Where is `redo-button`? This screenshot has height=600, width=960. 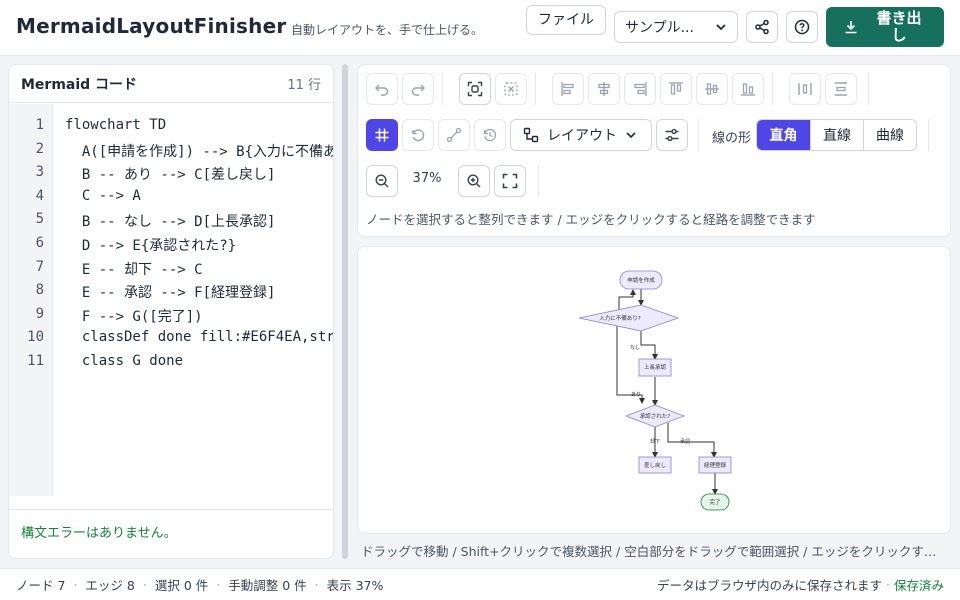
redo-button is located at coordinates (418, 89).